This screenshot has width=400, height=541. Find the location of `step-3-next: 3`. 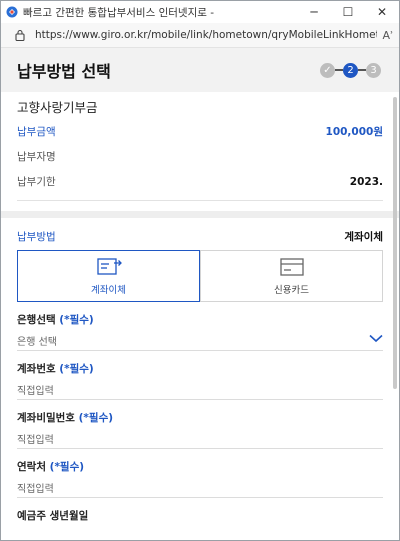

step-3-next: 3 is located at coordinates (373, 70).